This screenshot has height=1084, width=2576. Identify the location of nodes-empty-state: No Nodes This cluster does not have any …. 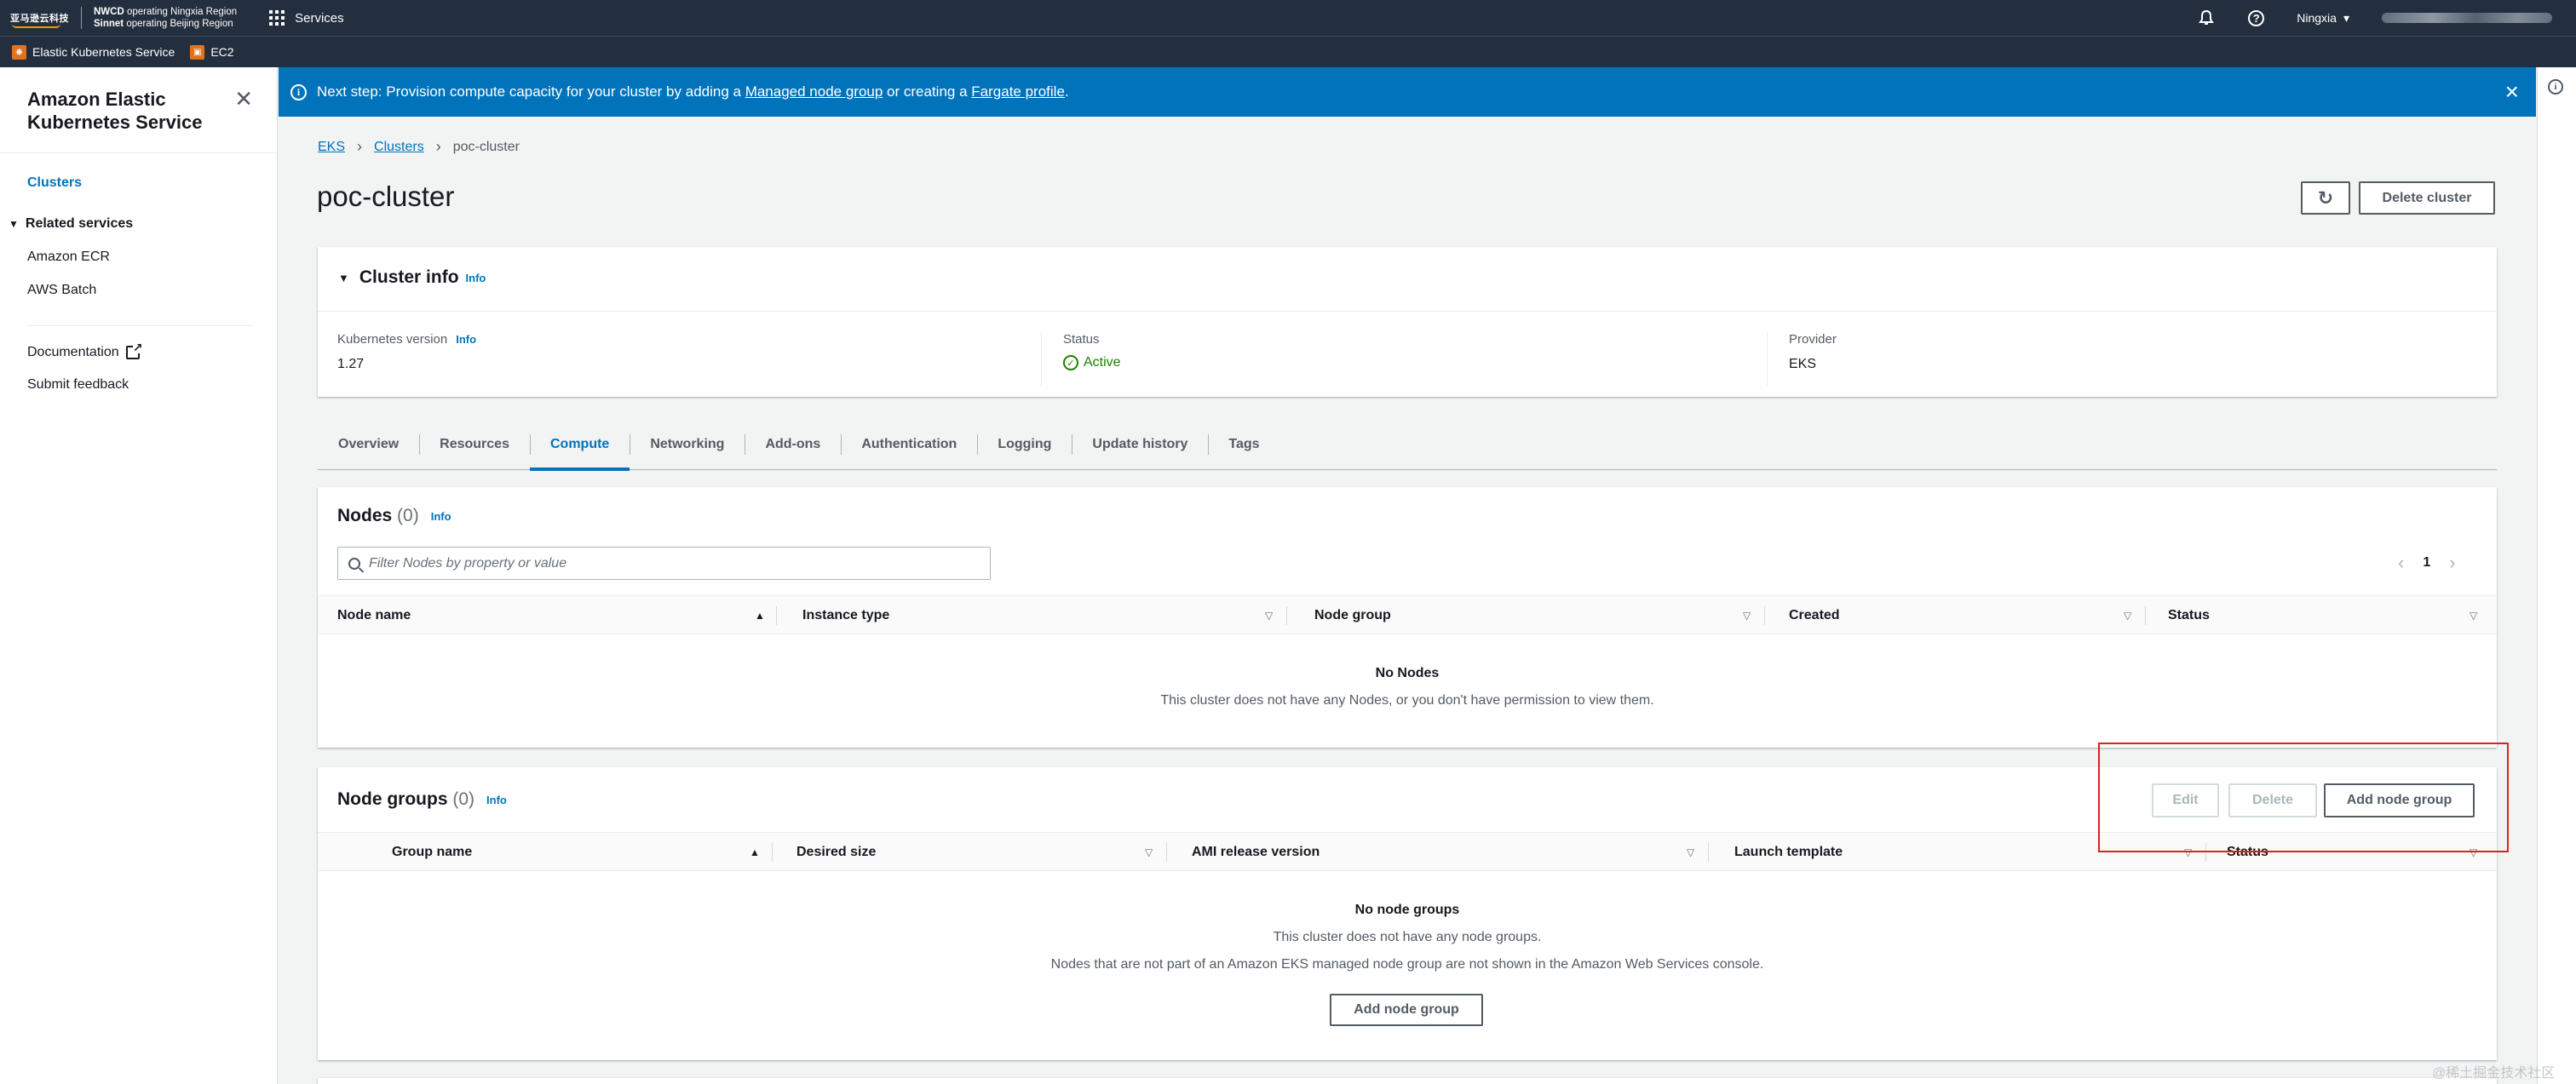
(1407, 687).